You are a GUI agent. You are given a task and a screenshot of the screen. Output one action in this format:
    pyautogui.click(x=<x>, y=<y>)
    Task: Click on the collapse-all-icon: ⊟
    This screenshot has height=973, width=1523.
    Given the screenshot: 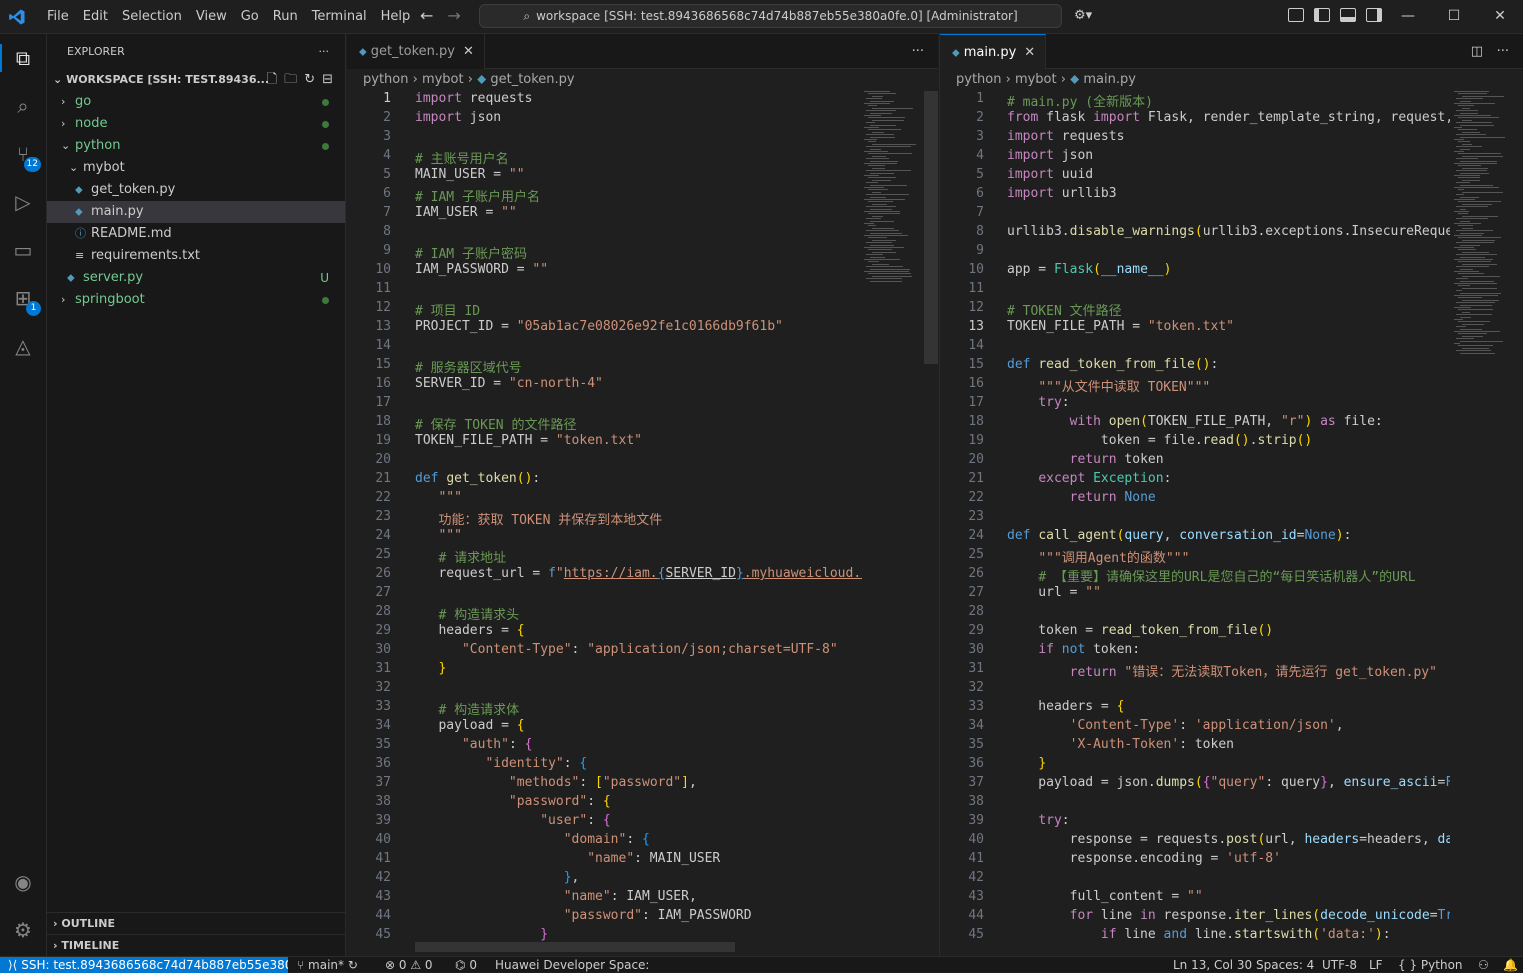 What is the action you would take?
    pyautogui.click(x=327, y=80)
    